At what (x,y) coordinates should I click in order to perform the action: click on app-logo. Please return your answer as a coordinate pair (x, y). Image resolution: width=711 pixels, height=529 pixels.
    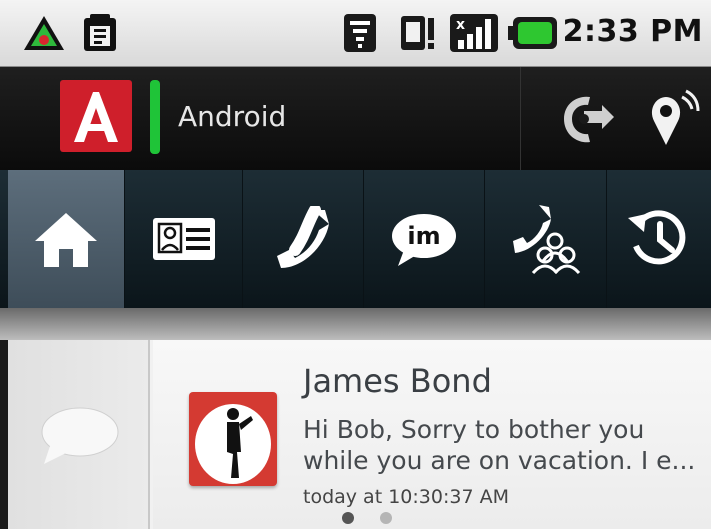
    Looking at the image, I should click on (96, 116).